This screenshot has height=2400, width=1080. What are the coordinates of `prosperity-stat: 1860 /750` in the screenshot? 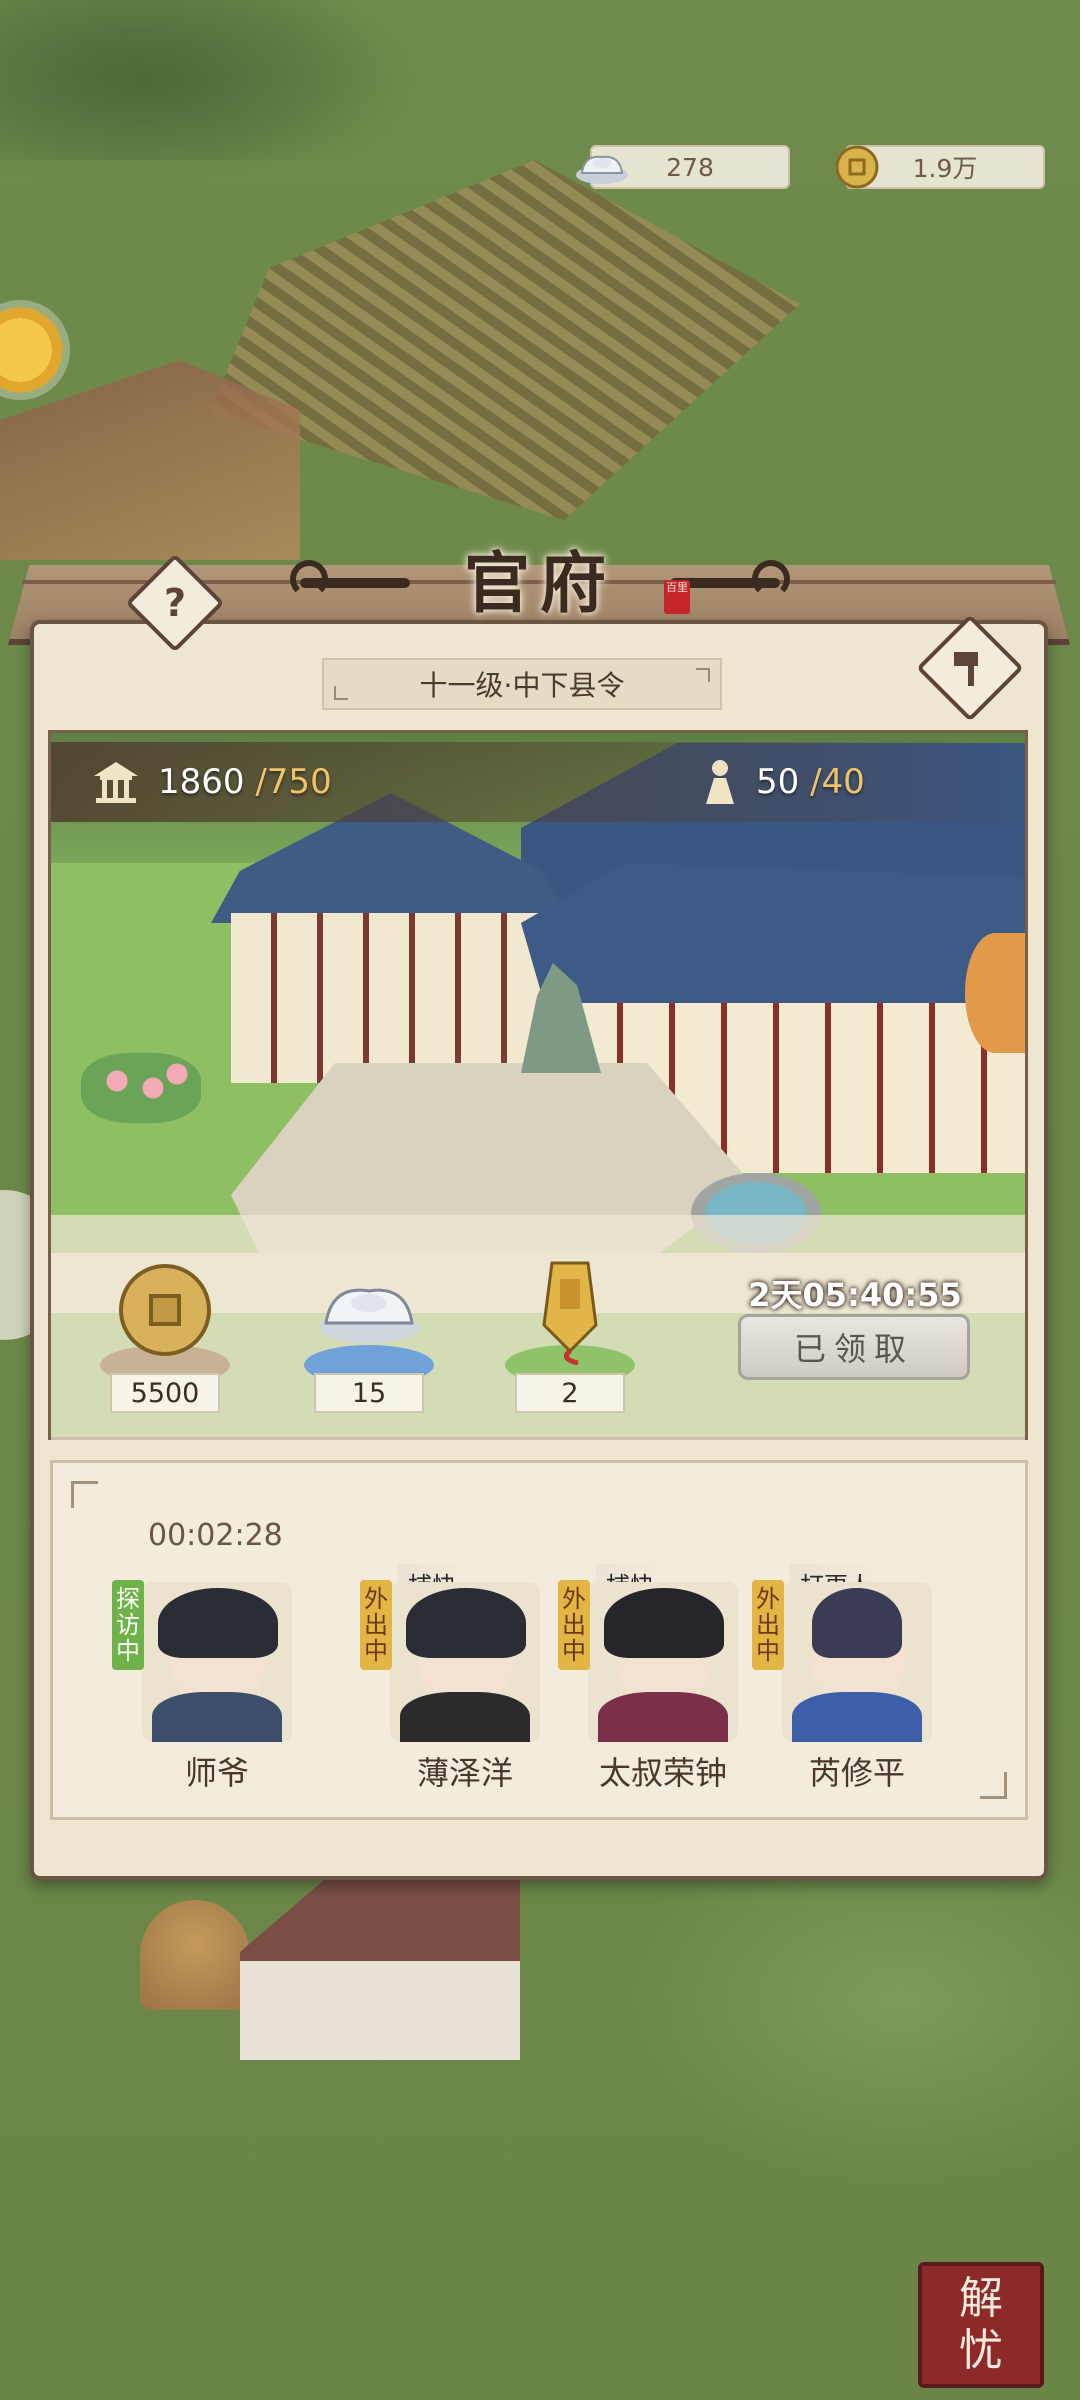 It's located at (211, 782).